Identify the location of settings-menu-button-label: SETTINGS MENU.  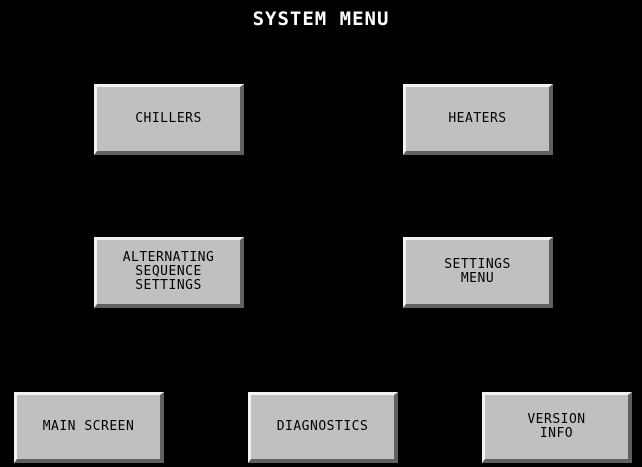
(477, 271).